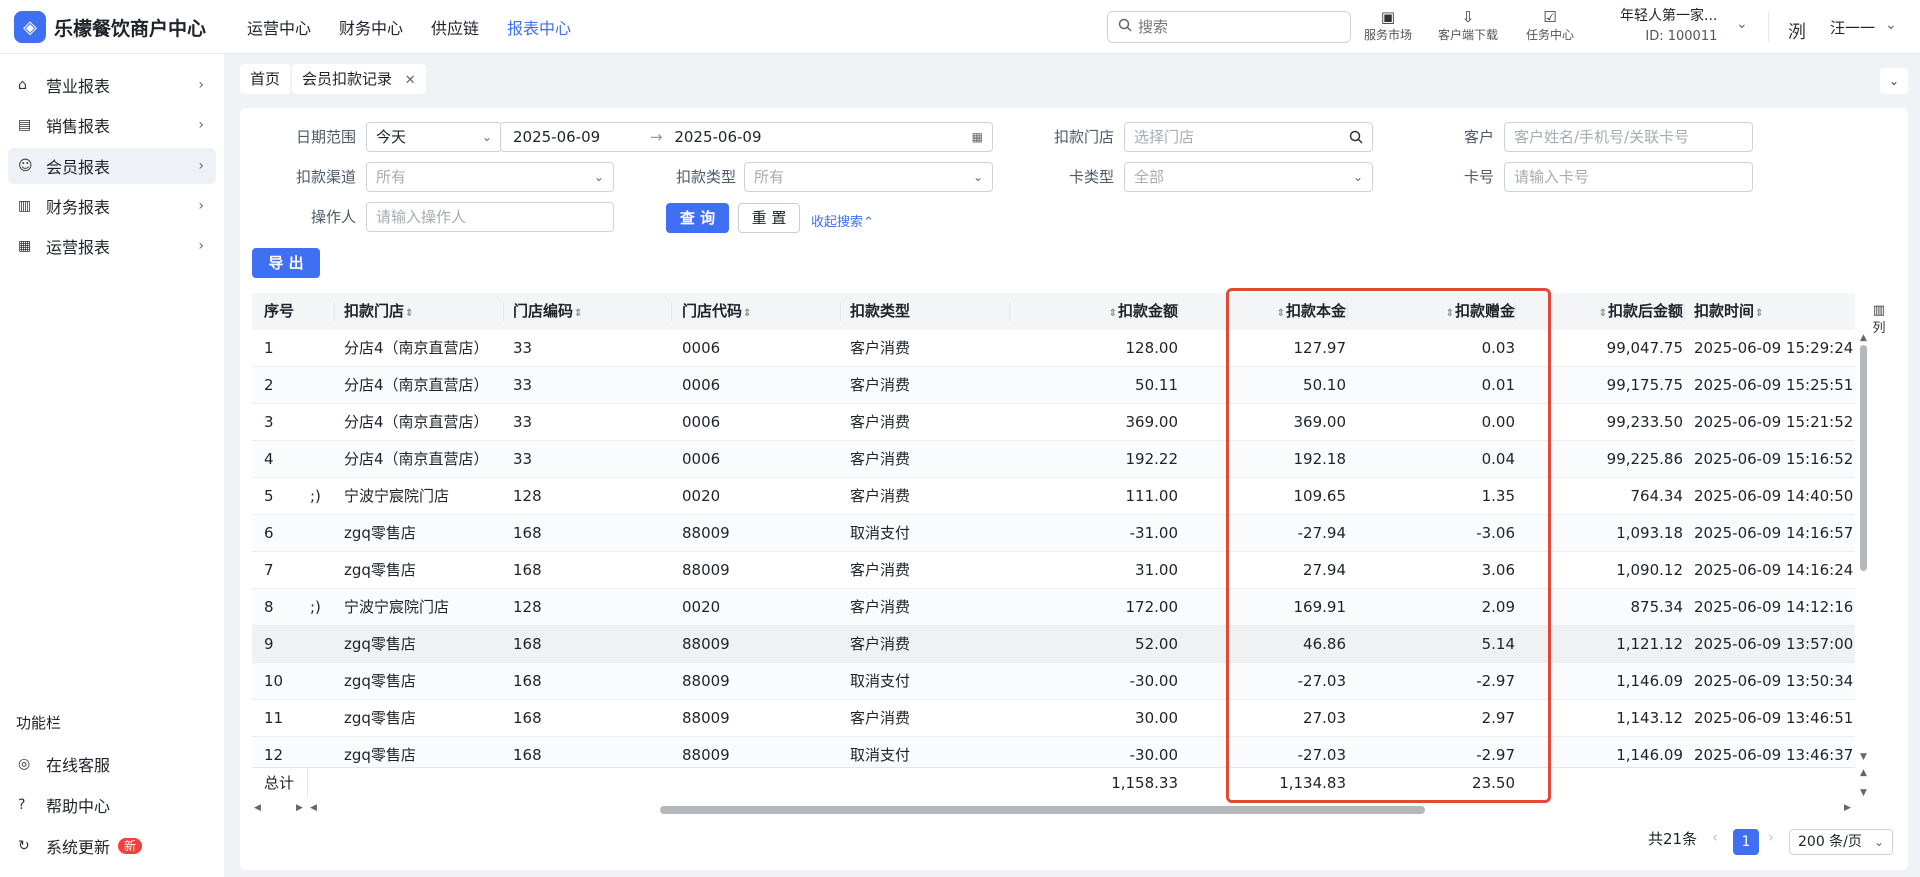 The width and height of the screenshot is (1920, 877). I want to click on shop-icon: ▣, so click(1388, 17).